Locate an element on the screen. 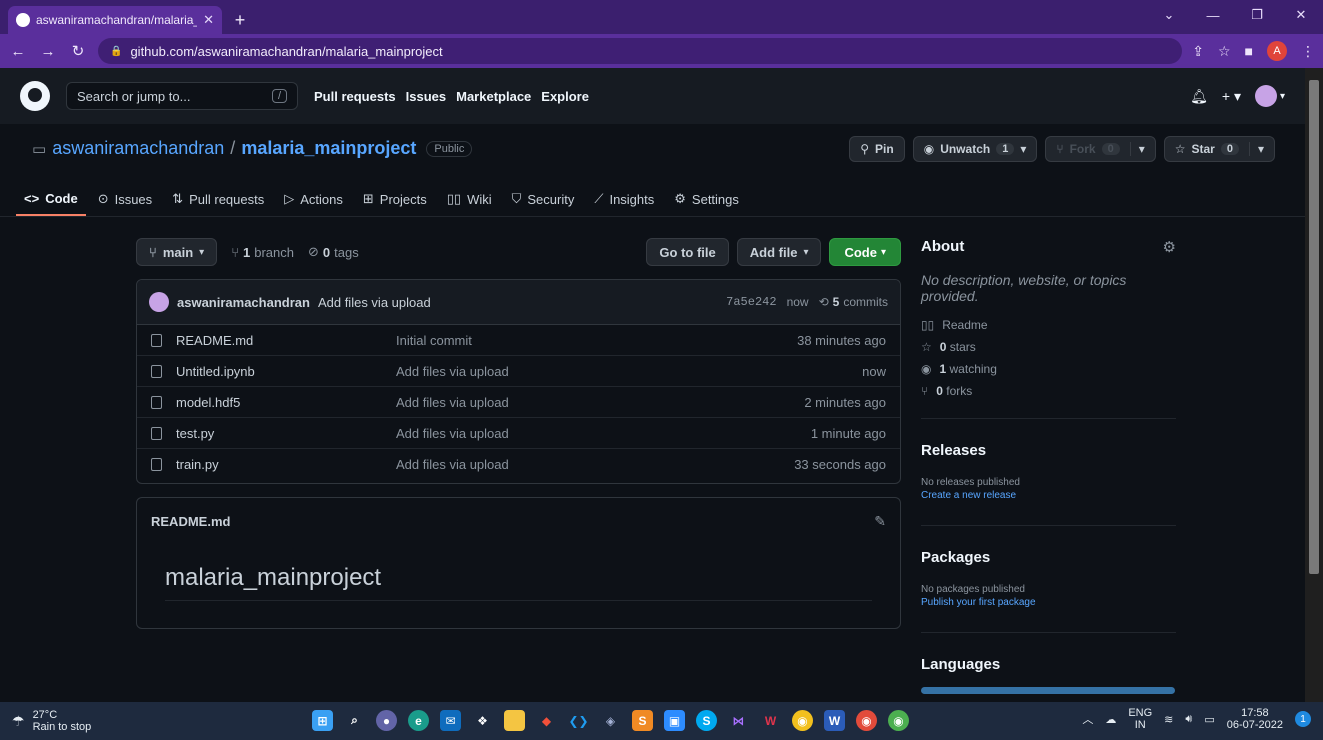 The width and height of the screenshot is (1323, 740). unwatch-button: ◉ Unwatch 1 ▾ is located at coordinates (975, 149).